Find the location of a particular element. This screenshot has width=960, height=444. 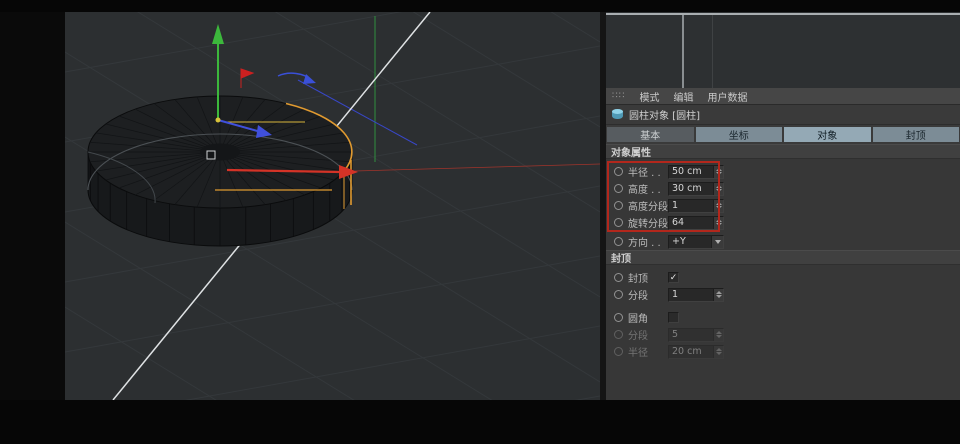

caps-segments-row: 分段 1 is located at coordinates (783, 294).